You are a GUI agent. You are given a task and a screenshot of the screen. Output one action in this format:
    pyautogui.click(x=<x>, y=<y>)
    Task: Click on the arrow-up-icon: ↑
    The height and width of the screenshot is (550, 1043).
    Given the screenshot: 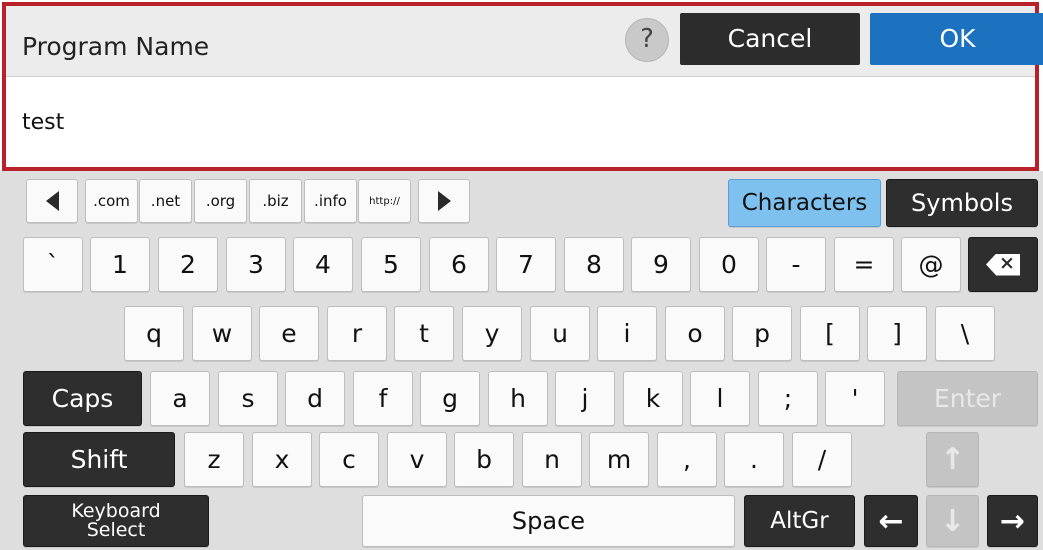 What is the action you would take?
    pyautogui.click(x=952, y=459)
    